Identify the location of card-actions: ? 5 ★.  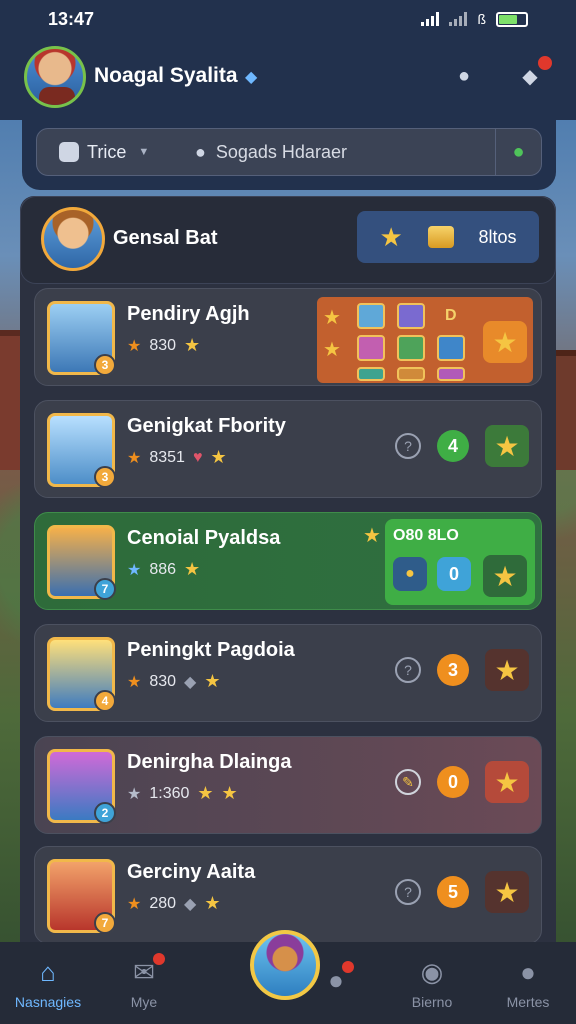
(462, 892).